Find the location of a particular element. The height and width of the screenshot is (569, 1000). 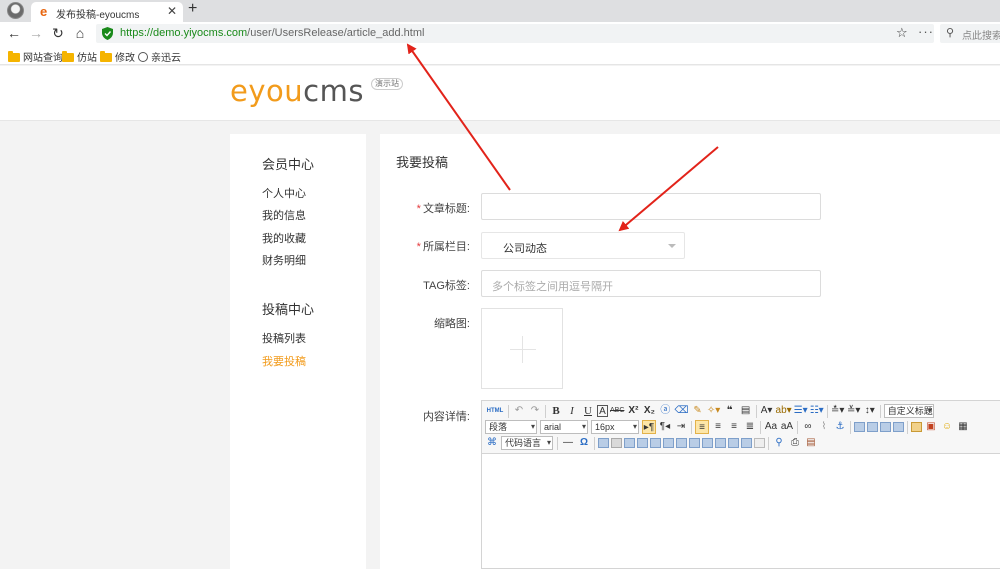

strikethrough-icon: ABC is located at coordinates (617, 411).